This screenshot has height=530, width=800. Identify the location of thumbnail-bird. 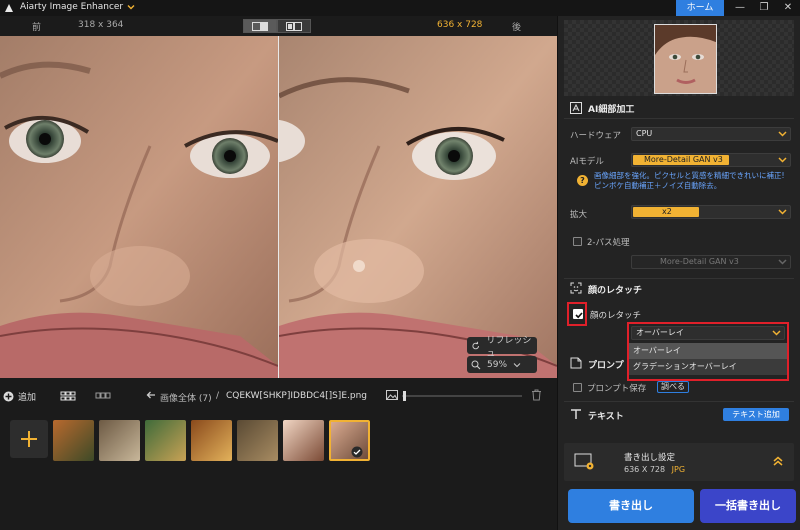
(119, 440).